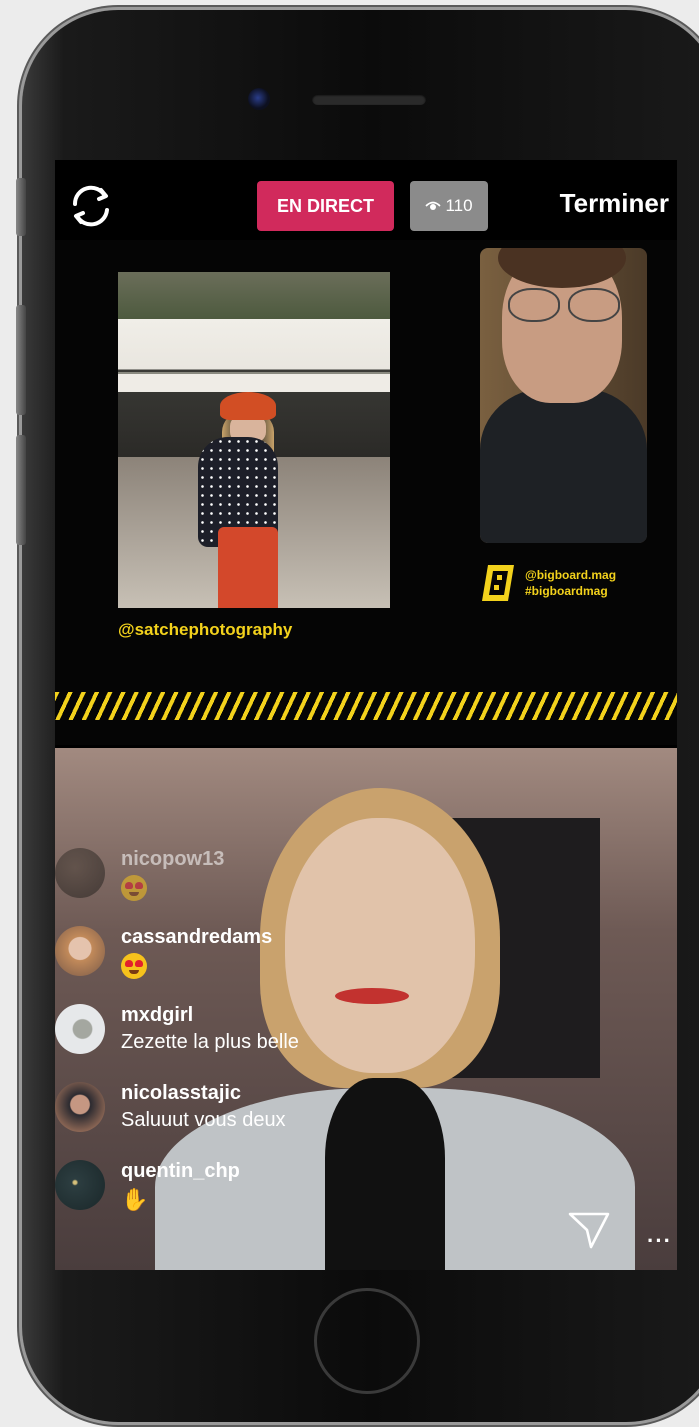 The image size is (699, 1427). I want to click on earpiece-speaker, so click(369, 99).